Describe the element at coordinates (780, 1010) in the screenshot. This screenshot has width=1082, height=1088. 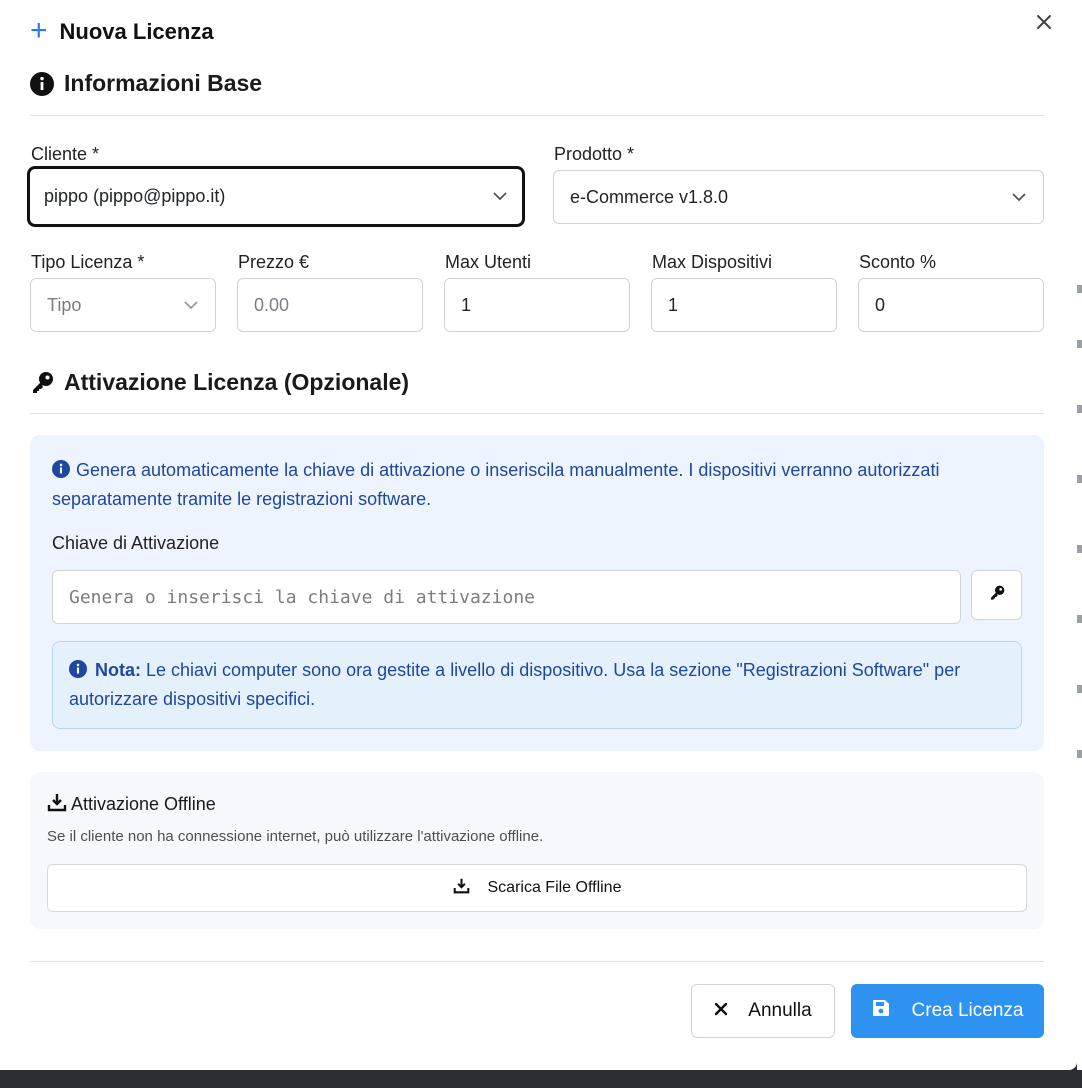
I see `cancel-label: Annulla` at that location.